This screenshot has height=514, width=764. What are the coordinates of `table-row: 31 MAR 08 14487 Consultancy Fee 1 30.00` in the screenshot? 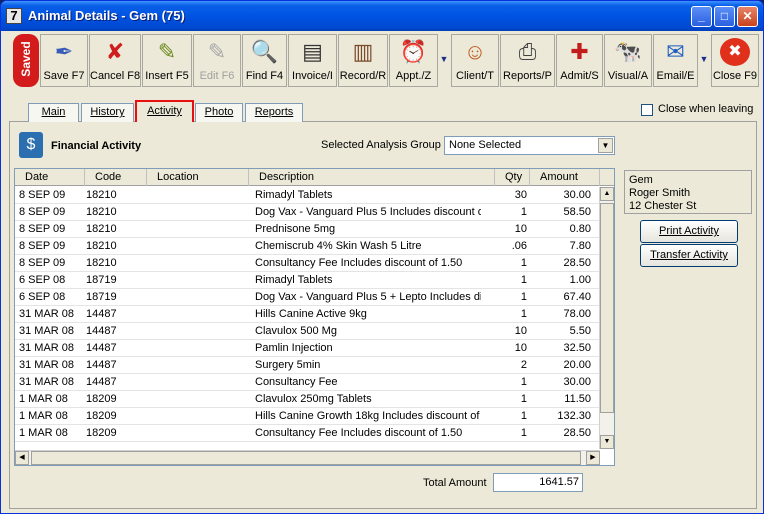 It's located at (307, 382).